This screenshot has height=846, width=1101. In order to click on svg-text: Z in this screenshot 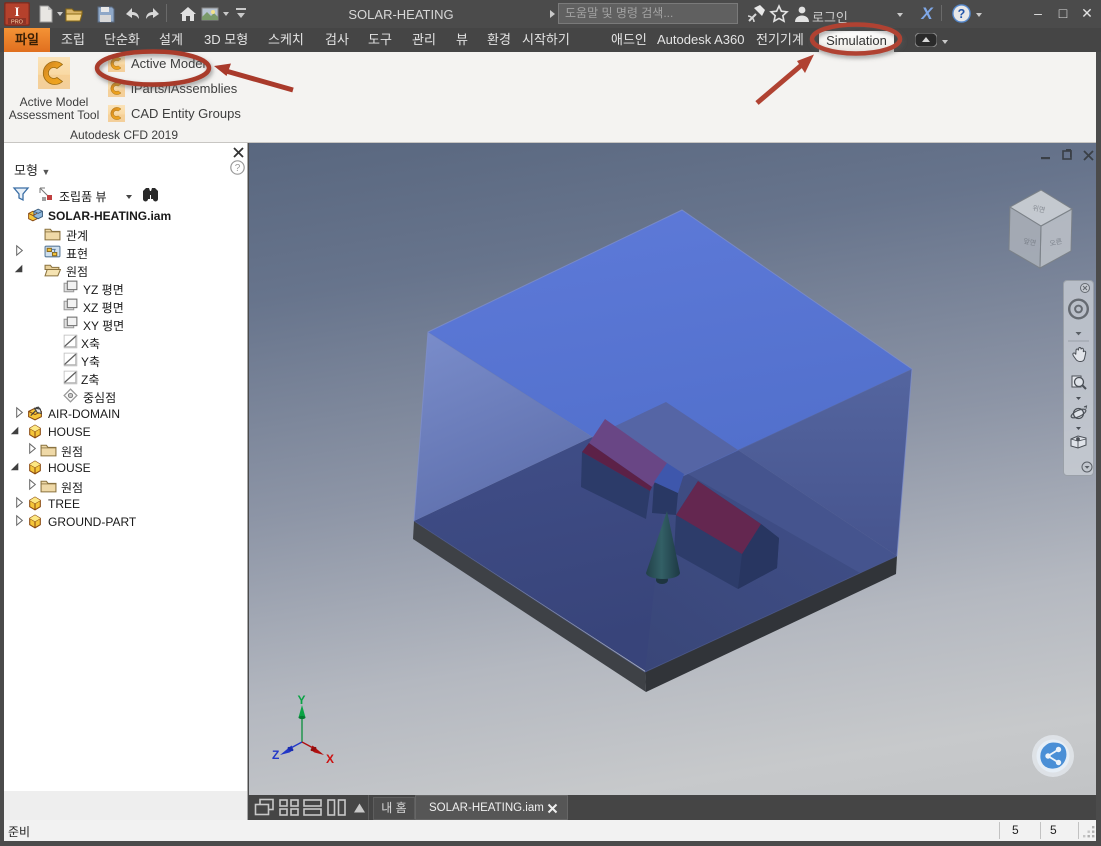, I will do `click(275, 755)`.